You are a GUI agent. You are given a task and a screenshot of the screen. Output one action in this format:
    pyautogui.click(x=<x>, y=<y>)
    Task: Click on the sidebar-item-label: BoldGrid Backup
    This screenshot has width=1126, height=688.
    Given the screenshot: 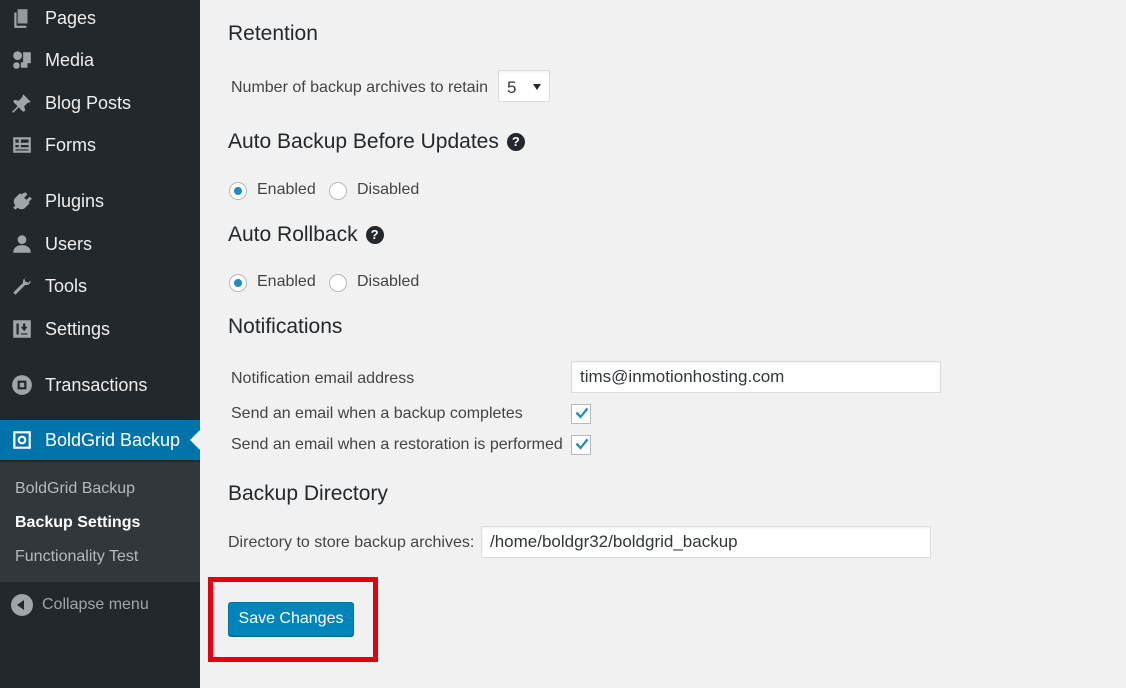 What is the action you would take?
    pyautogui.click(x=113, y=439)
    